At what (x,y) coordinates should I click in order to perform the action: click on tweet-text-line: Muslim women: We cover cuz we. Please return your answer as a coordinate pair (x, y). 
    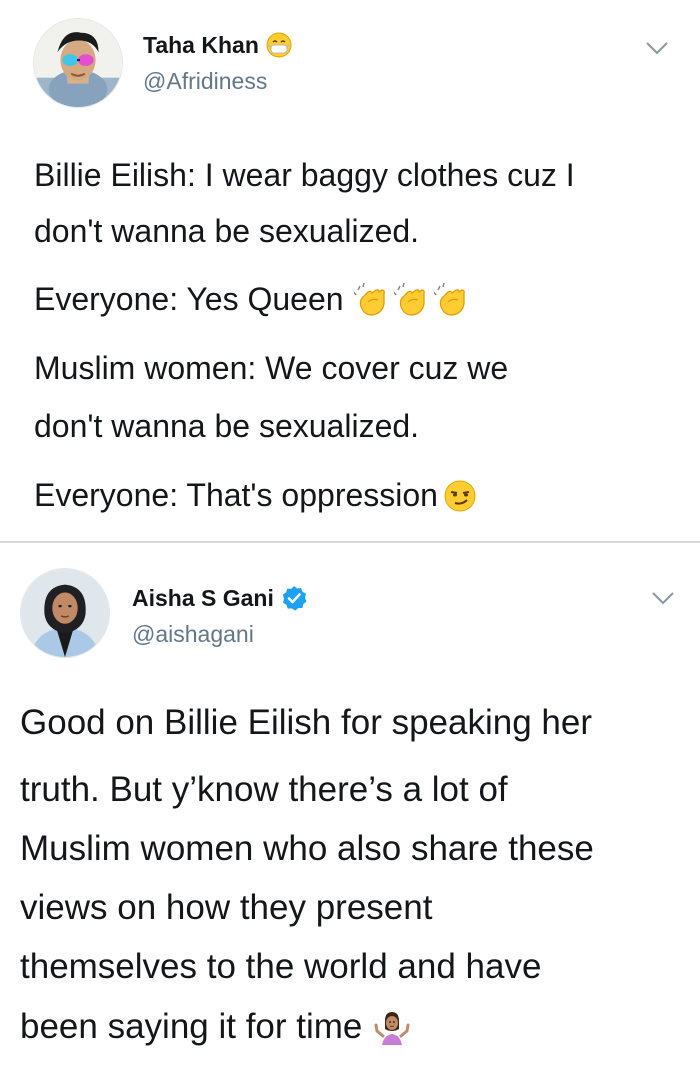
    Looking at the image, I should click on (271, 368).